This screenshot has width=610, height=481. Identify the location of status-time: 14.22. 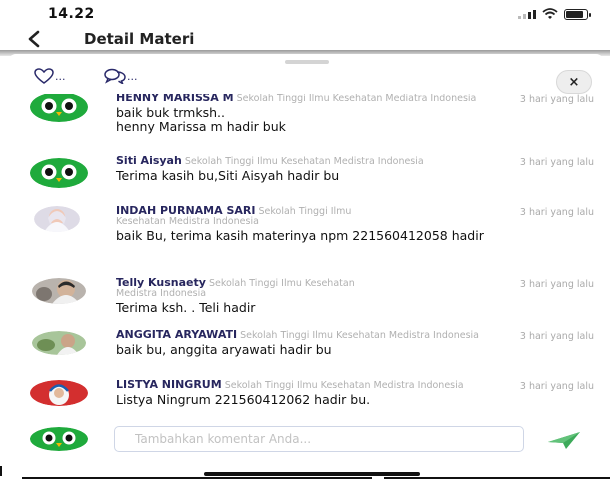
(71, 14).